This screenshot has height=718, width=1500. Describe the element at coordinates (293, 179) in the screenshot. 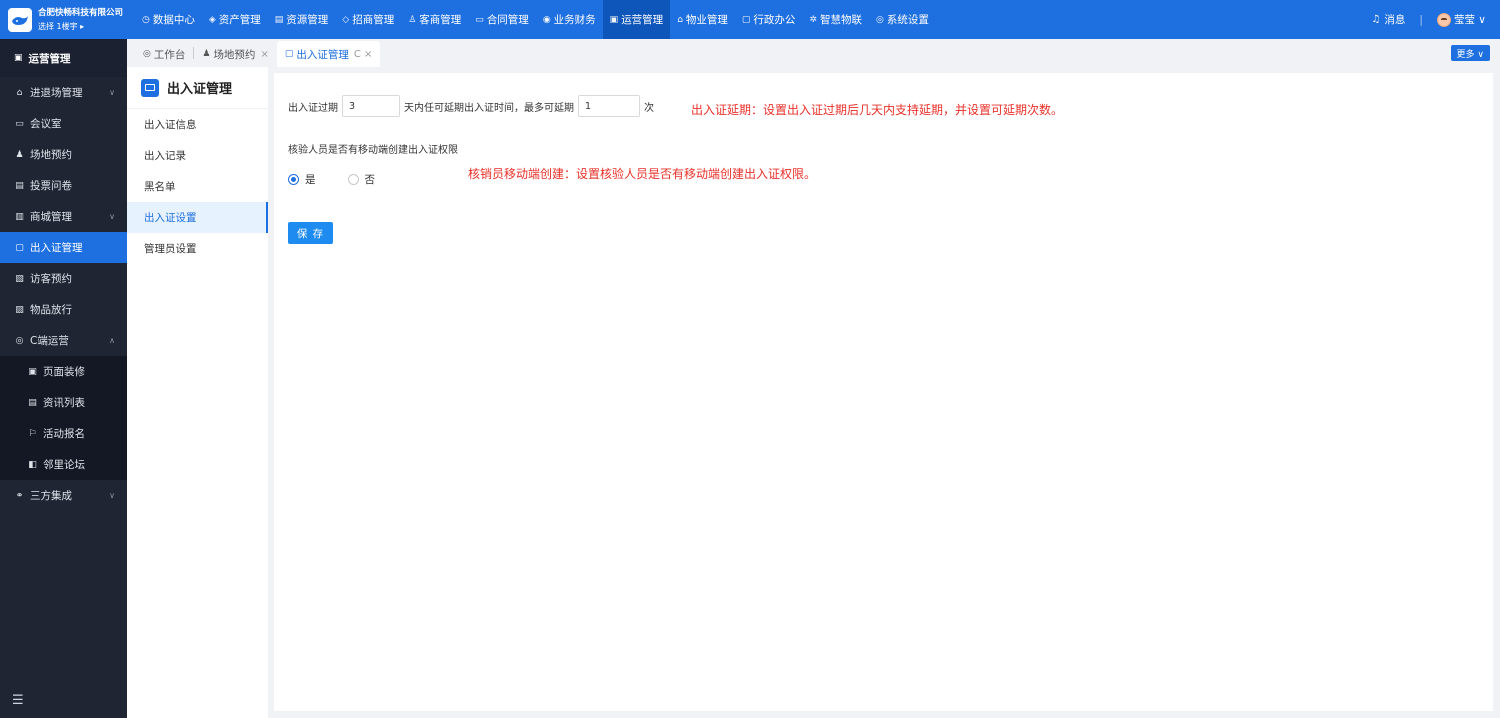

I see `radio-checked-icon` at that location.